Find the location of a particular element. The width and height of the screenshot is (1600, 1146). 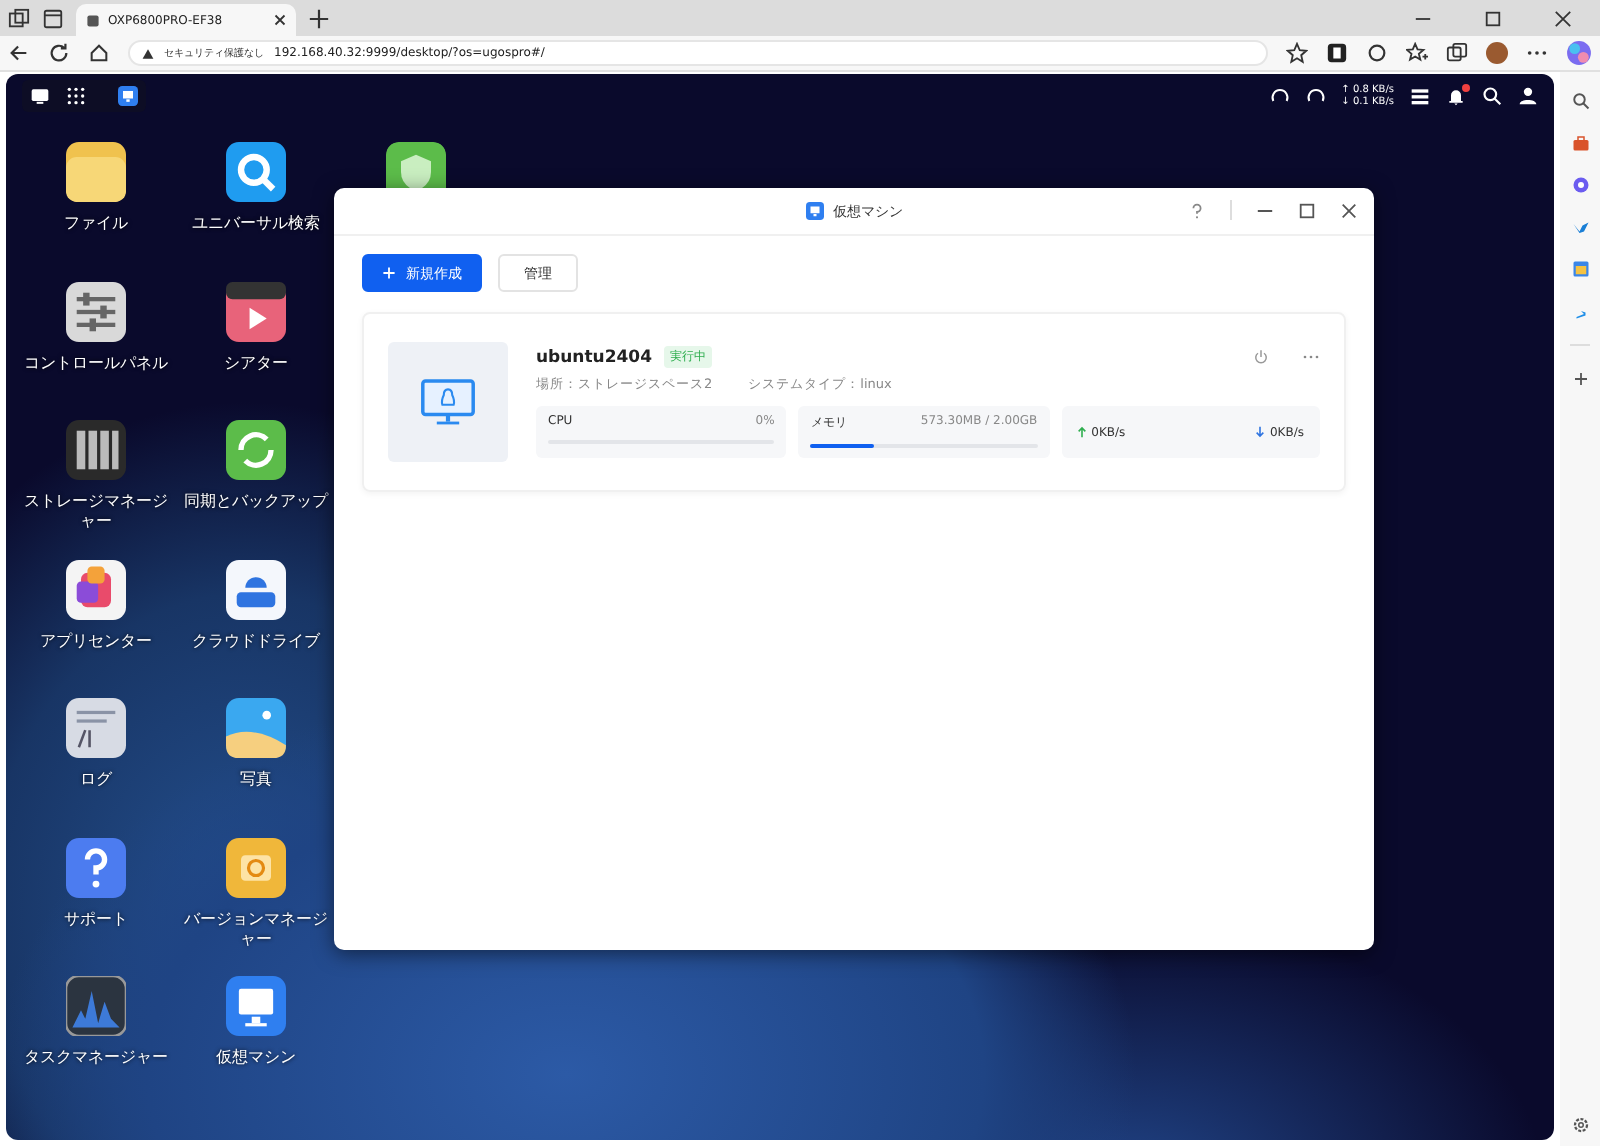

folder-icon is located at coordinates (96, 172).